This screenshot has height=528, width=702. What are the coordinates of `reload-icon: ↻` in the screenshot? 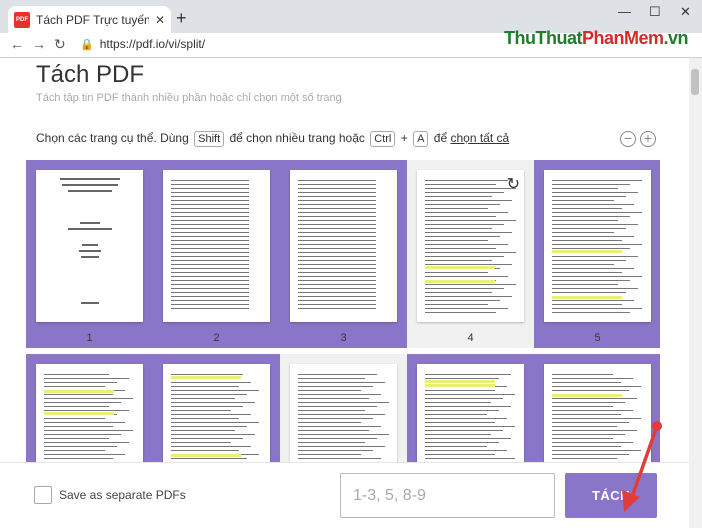 It's located at (60, 44).